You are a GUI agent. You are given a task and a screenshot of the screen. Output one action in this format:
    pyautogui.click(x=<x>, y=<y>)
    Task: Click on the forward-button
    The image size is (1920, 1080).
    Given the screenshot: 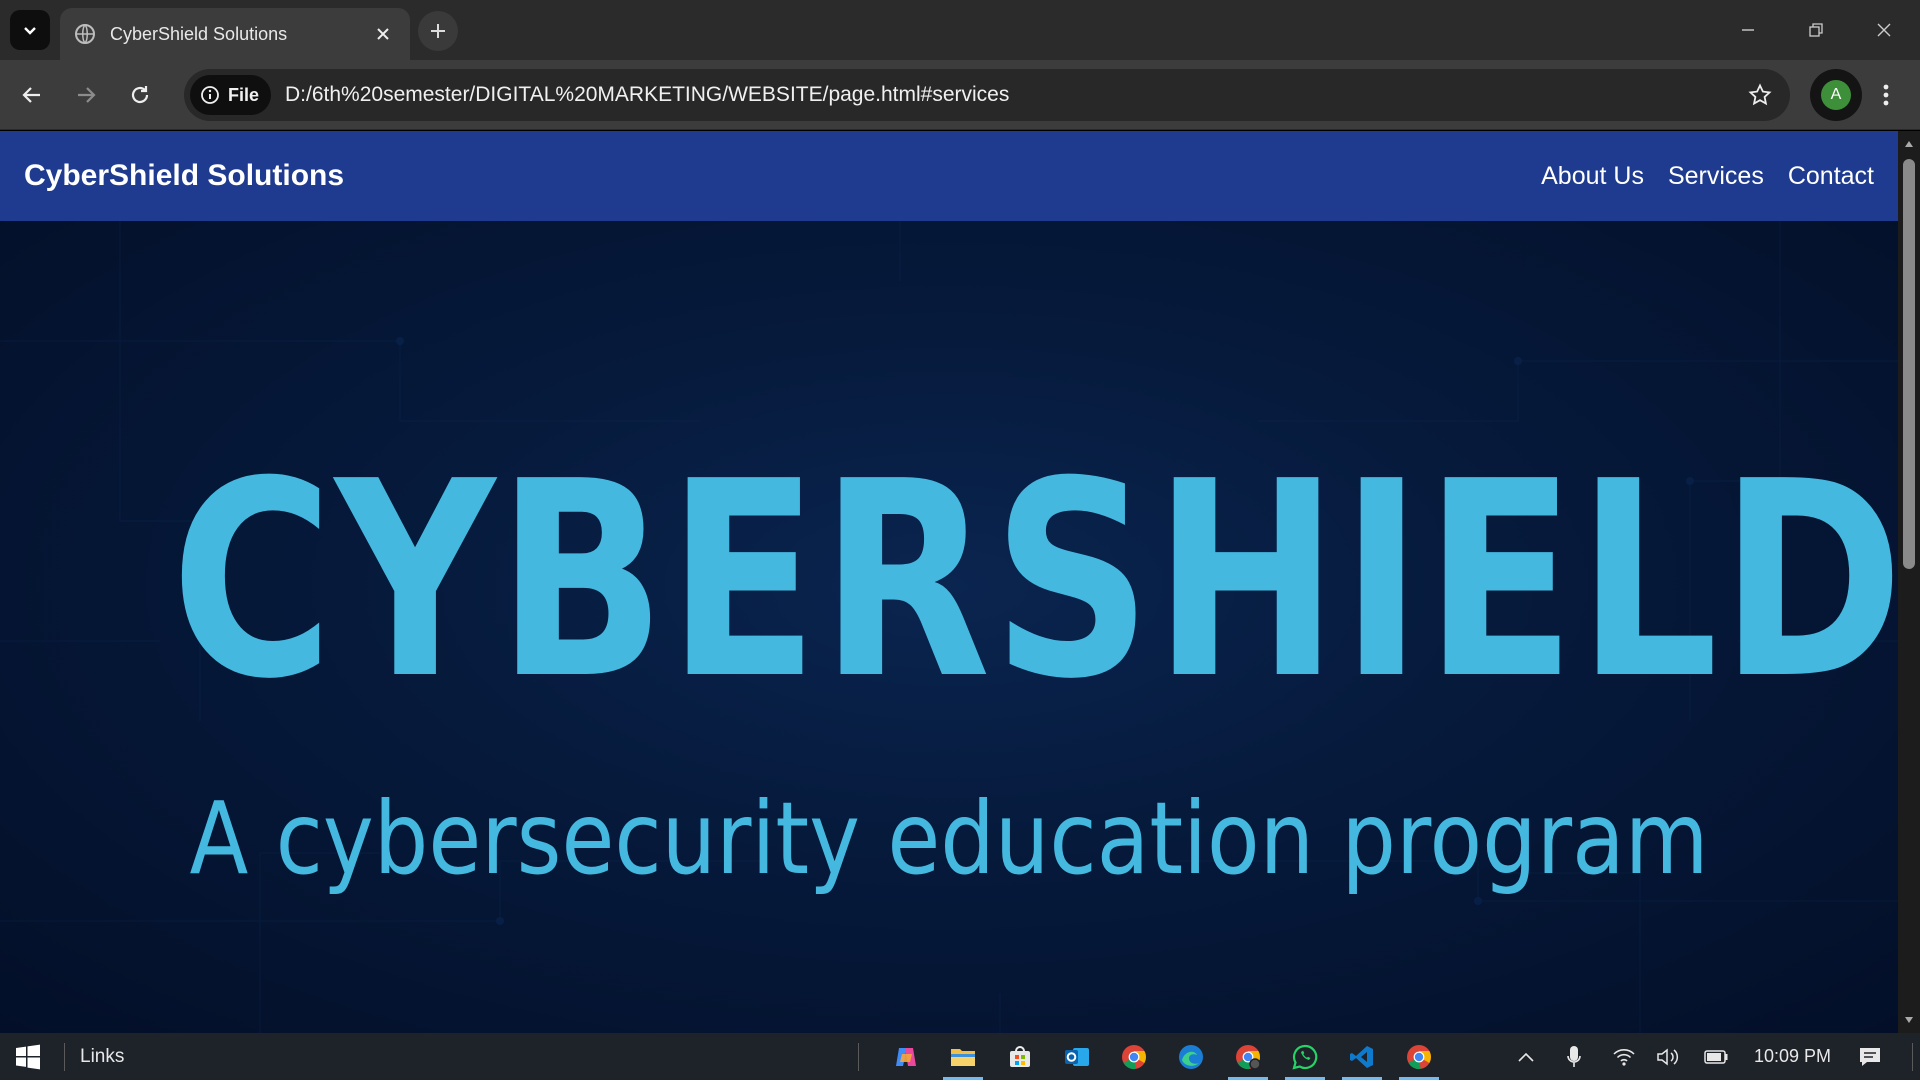 What is the action you would take?
    pyautogui.click(x=86, y=95)
    